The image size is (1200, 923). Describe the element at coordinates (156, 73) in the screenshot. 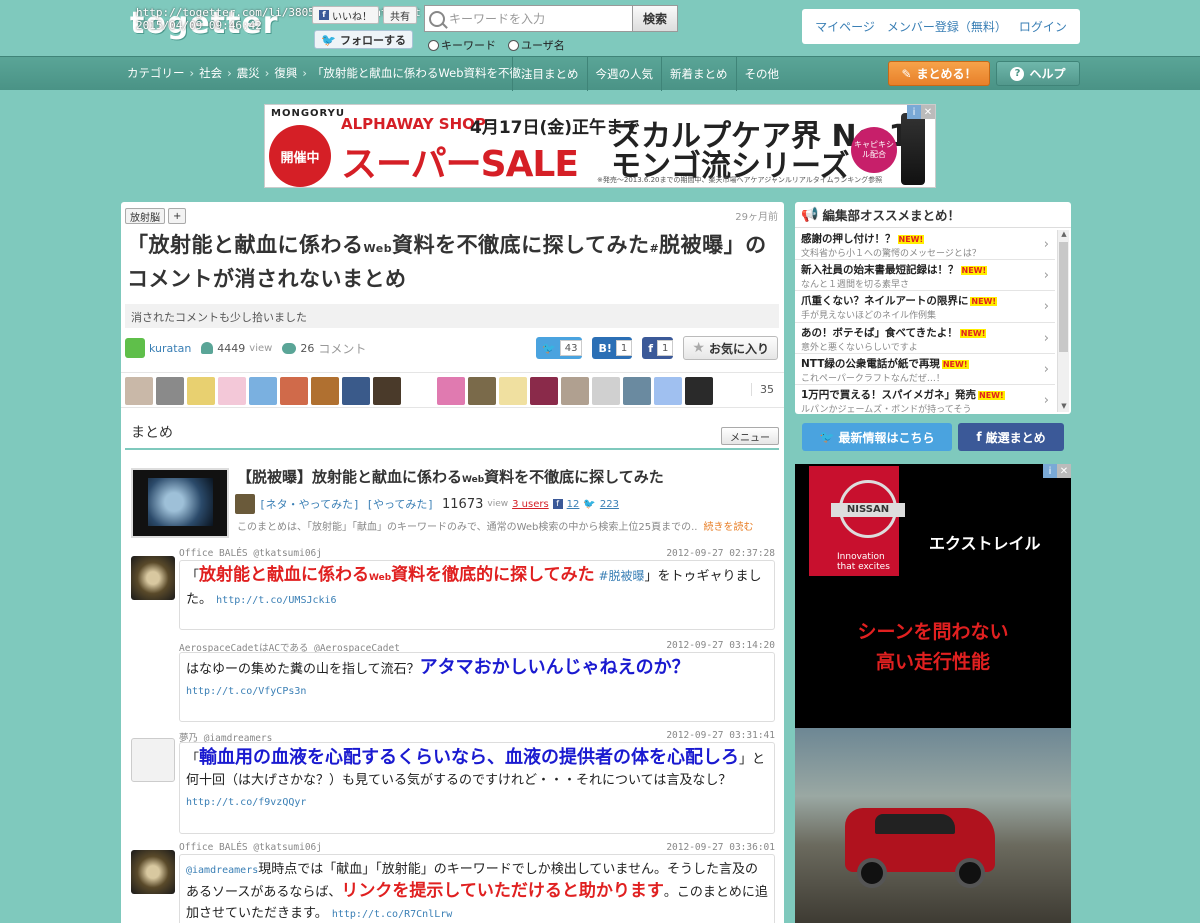

I see `breadcrumb-category: カテゴリー` at that location.